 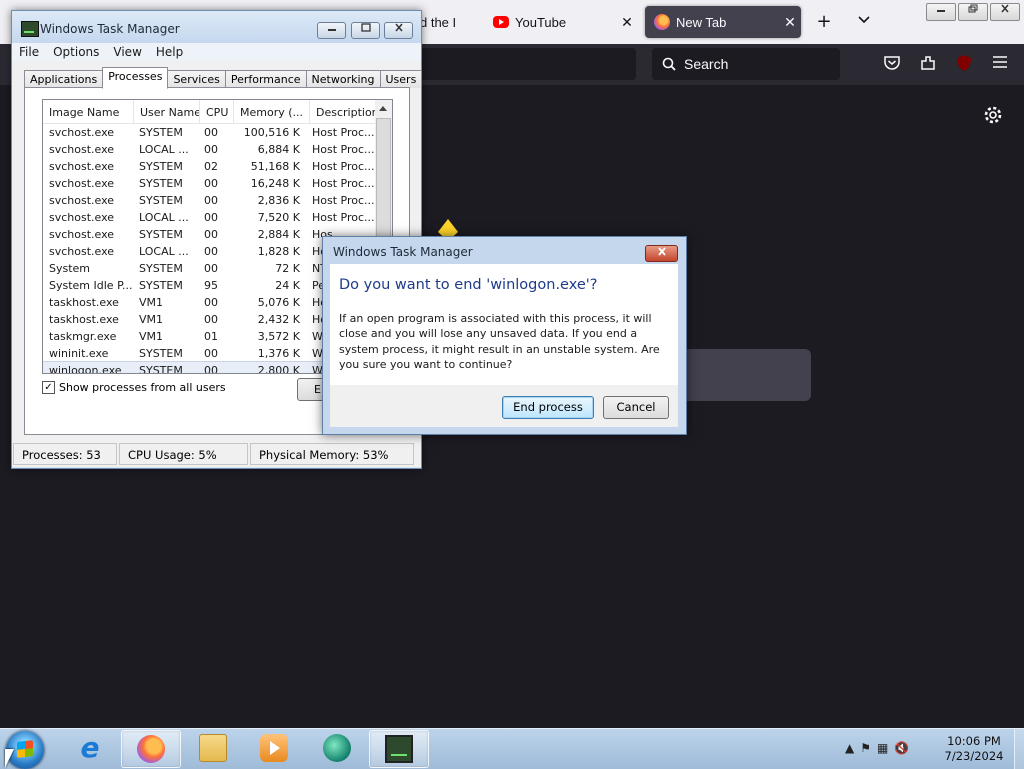 I want to click on action-center-flag-icon: ⚑, so click(x=865, y=748).